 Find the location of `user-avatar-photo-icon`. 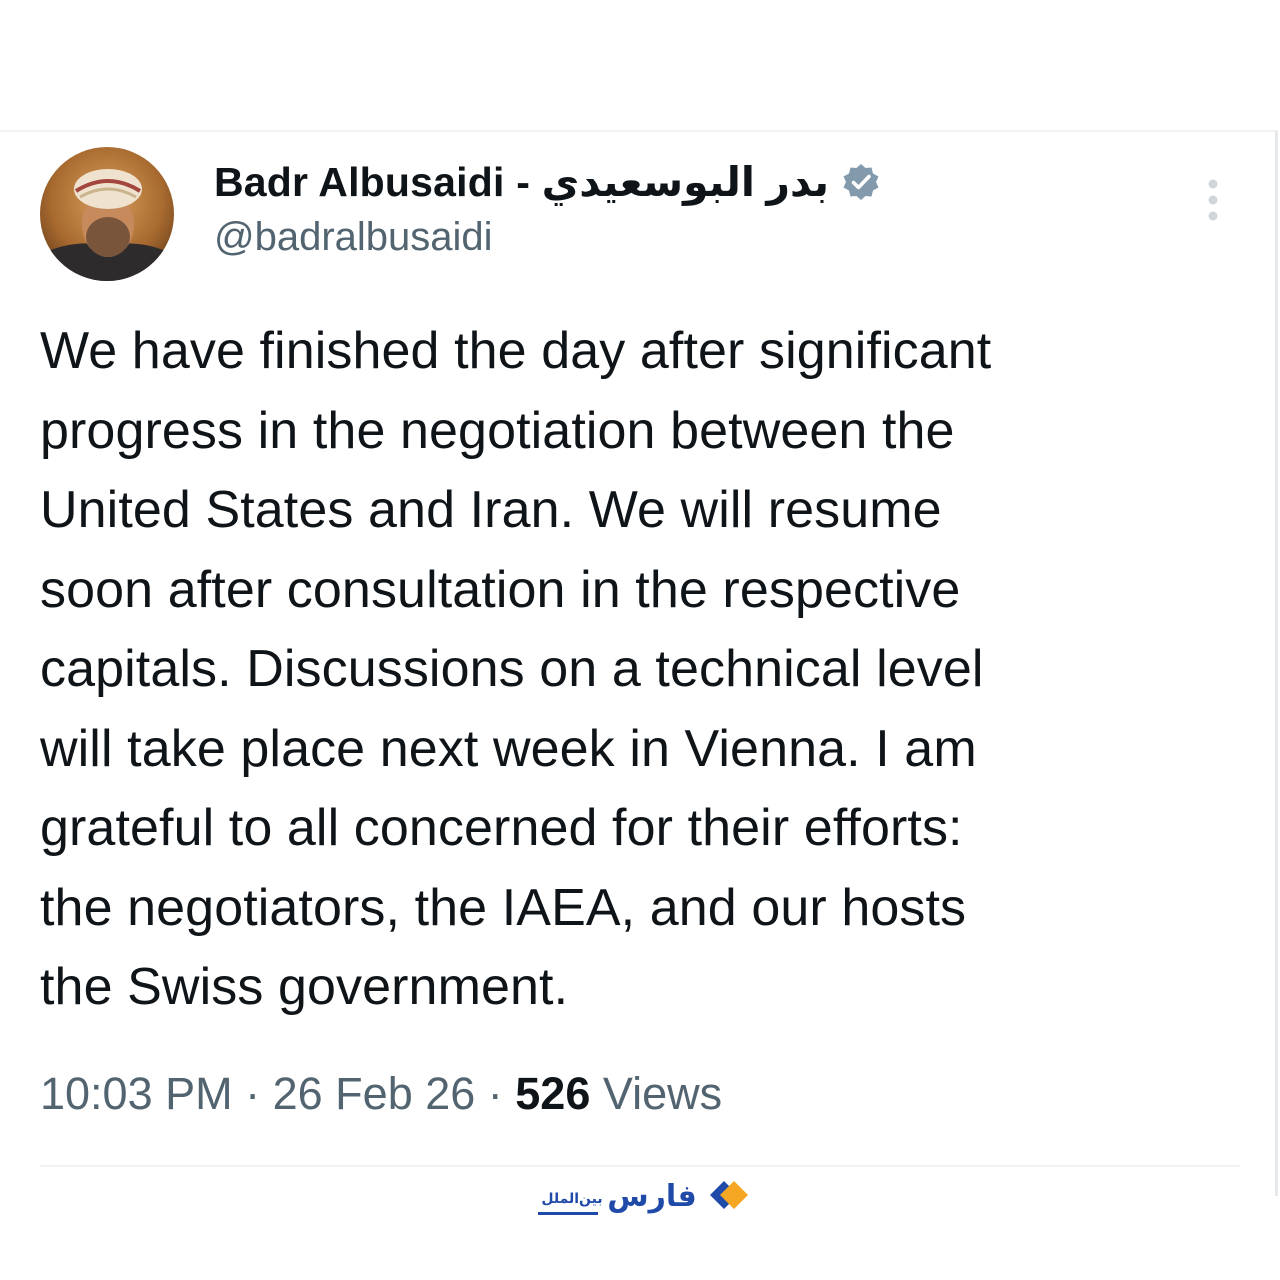

user-avatar-photo-icon is located at coordinates (107, 214).